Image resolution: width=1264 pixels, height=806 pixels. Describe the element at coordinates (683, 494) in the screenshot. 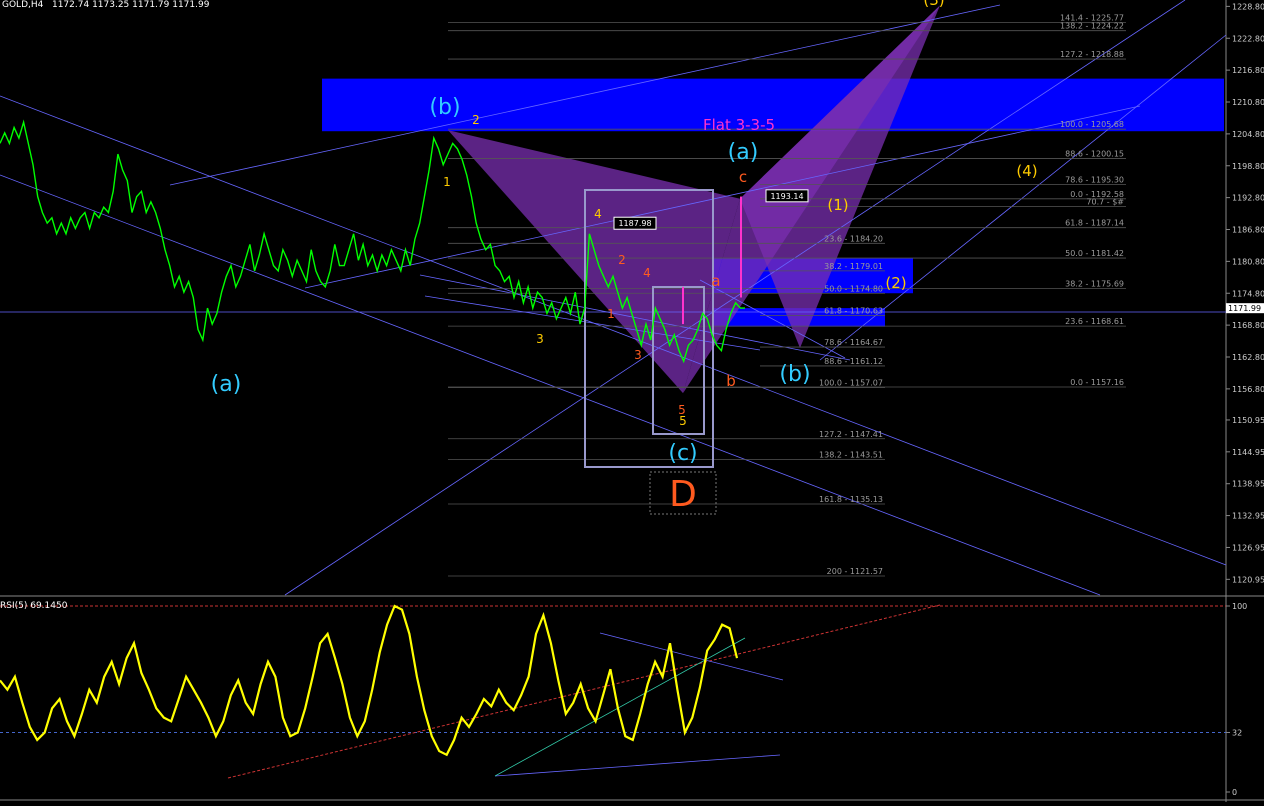

I see `wave-label: D` at that location.